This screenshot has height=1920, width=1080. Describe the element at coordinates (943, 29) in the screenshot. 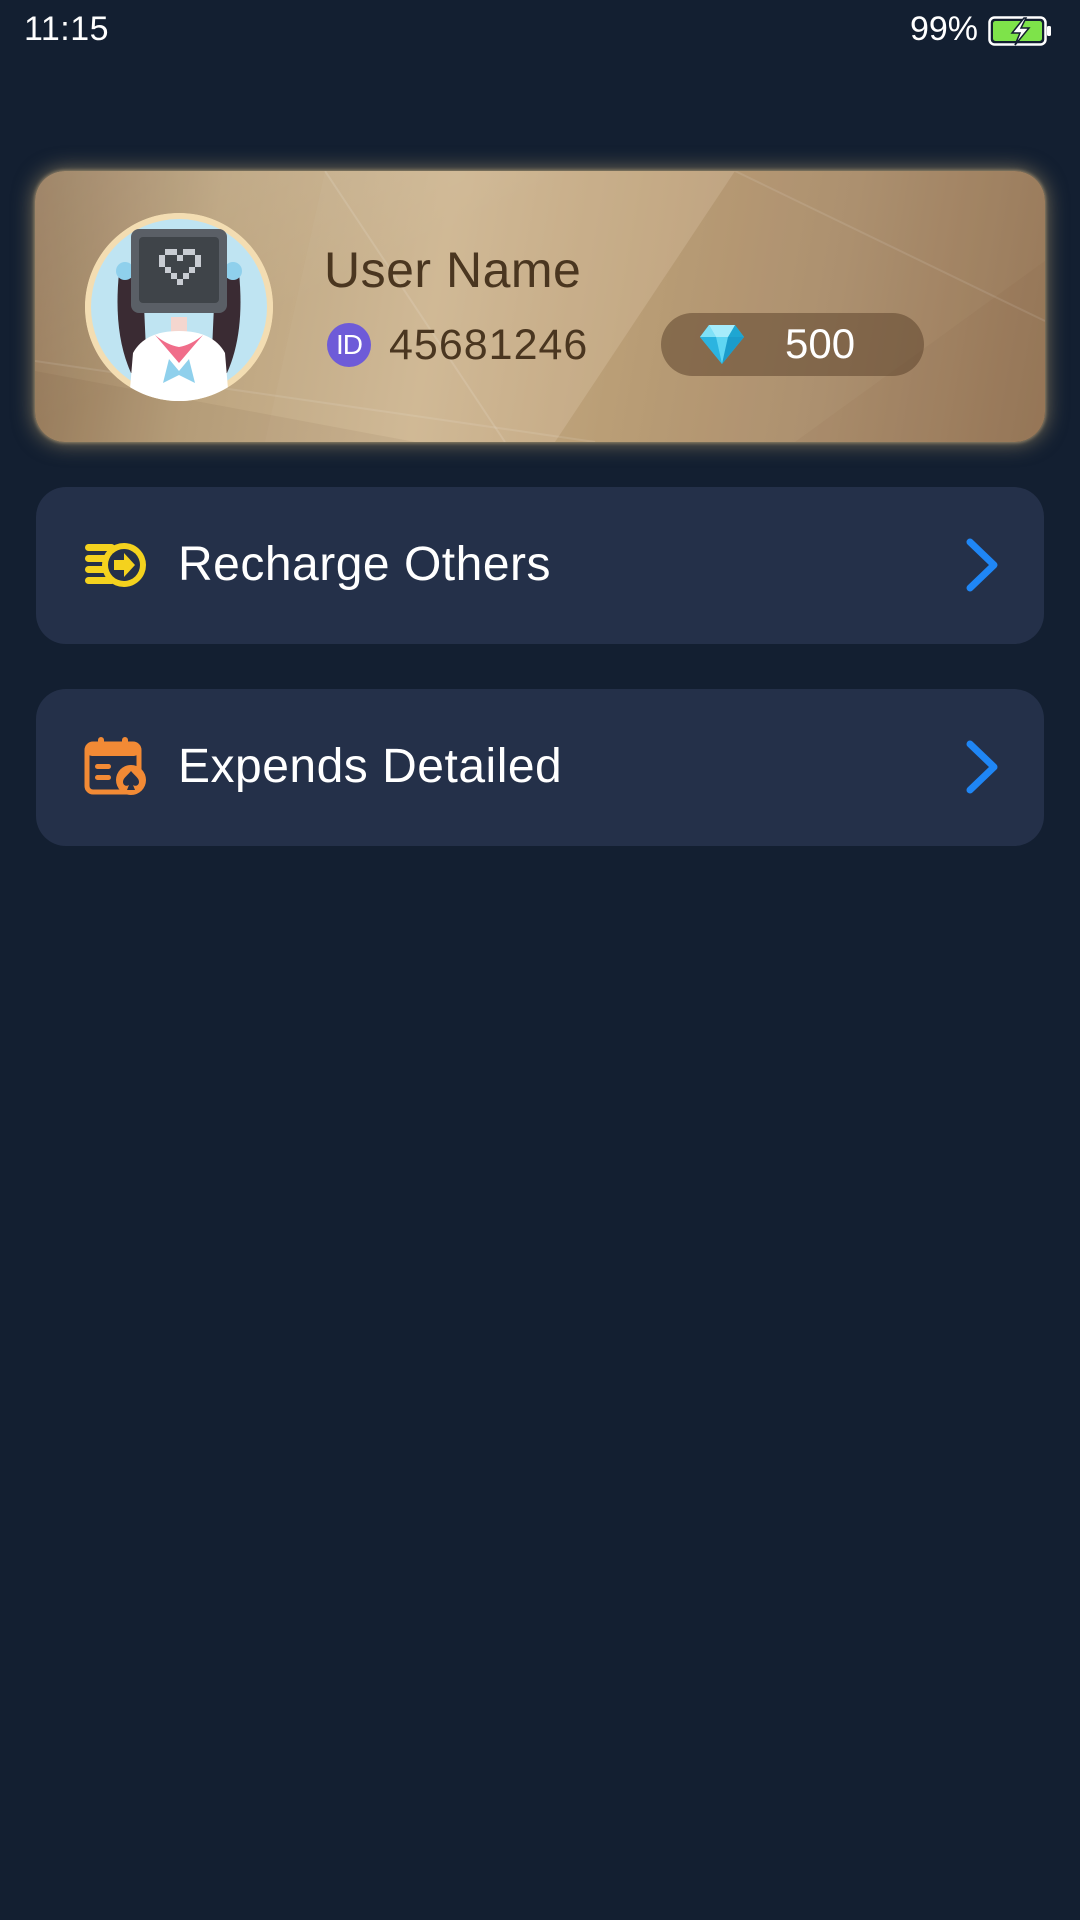

I see `battery-percent: 99%` at that location.